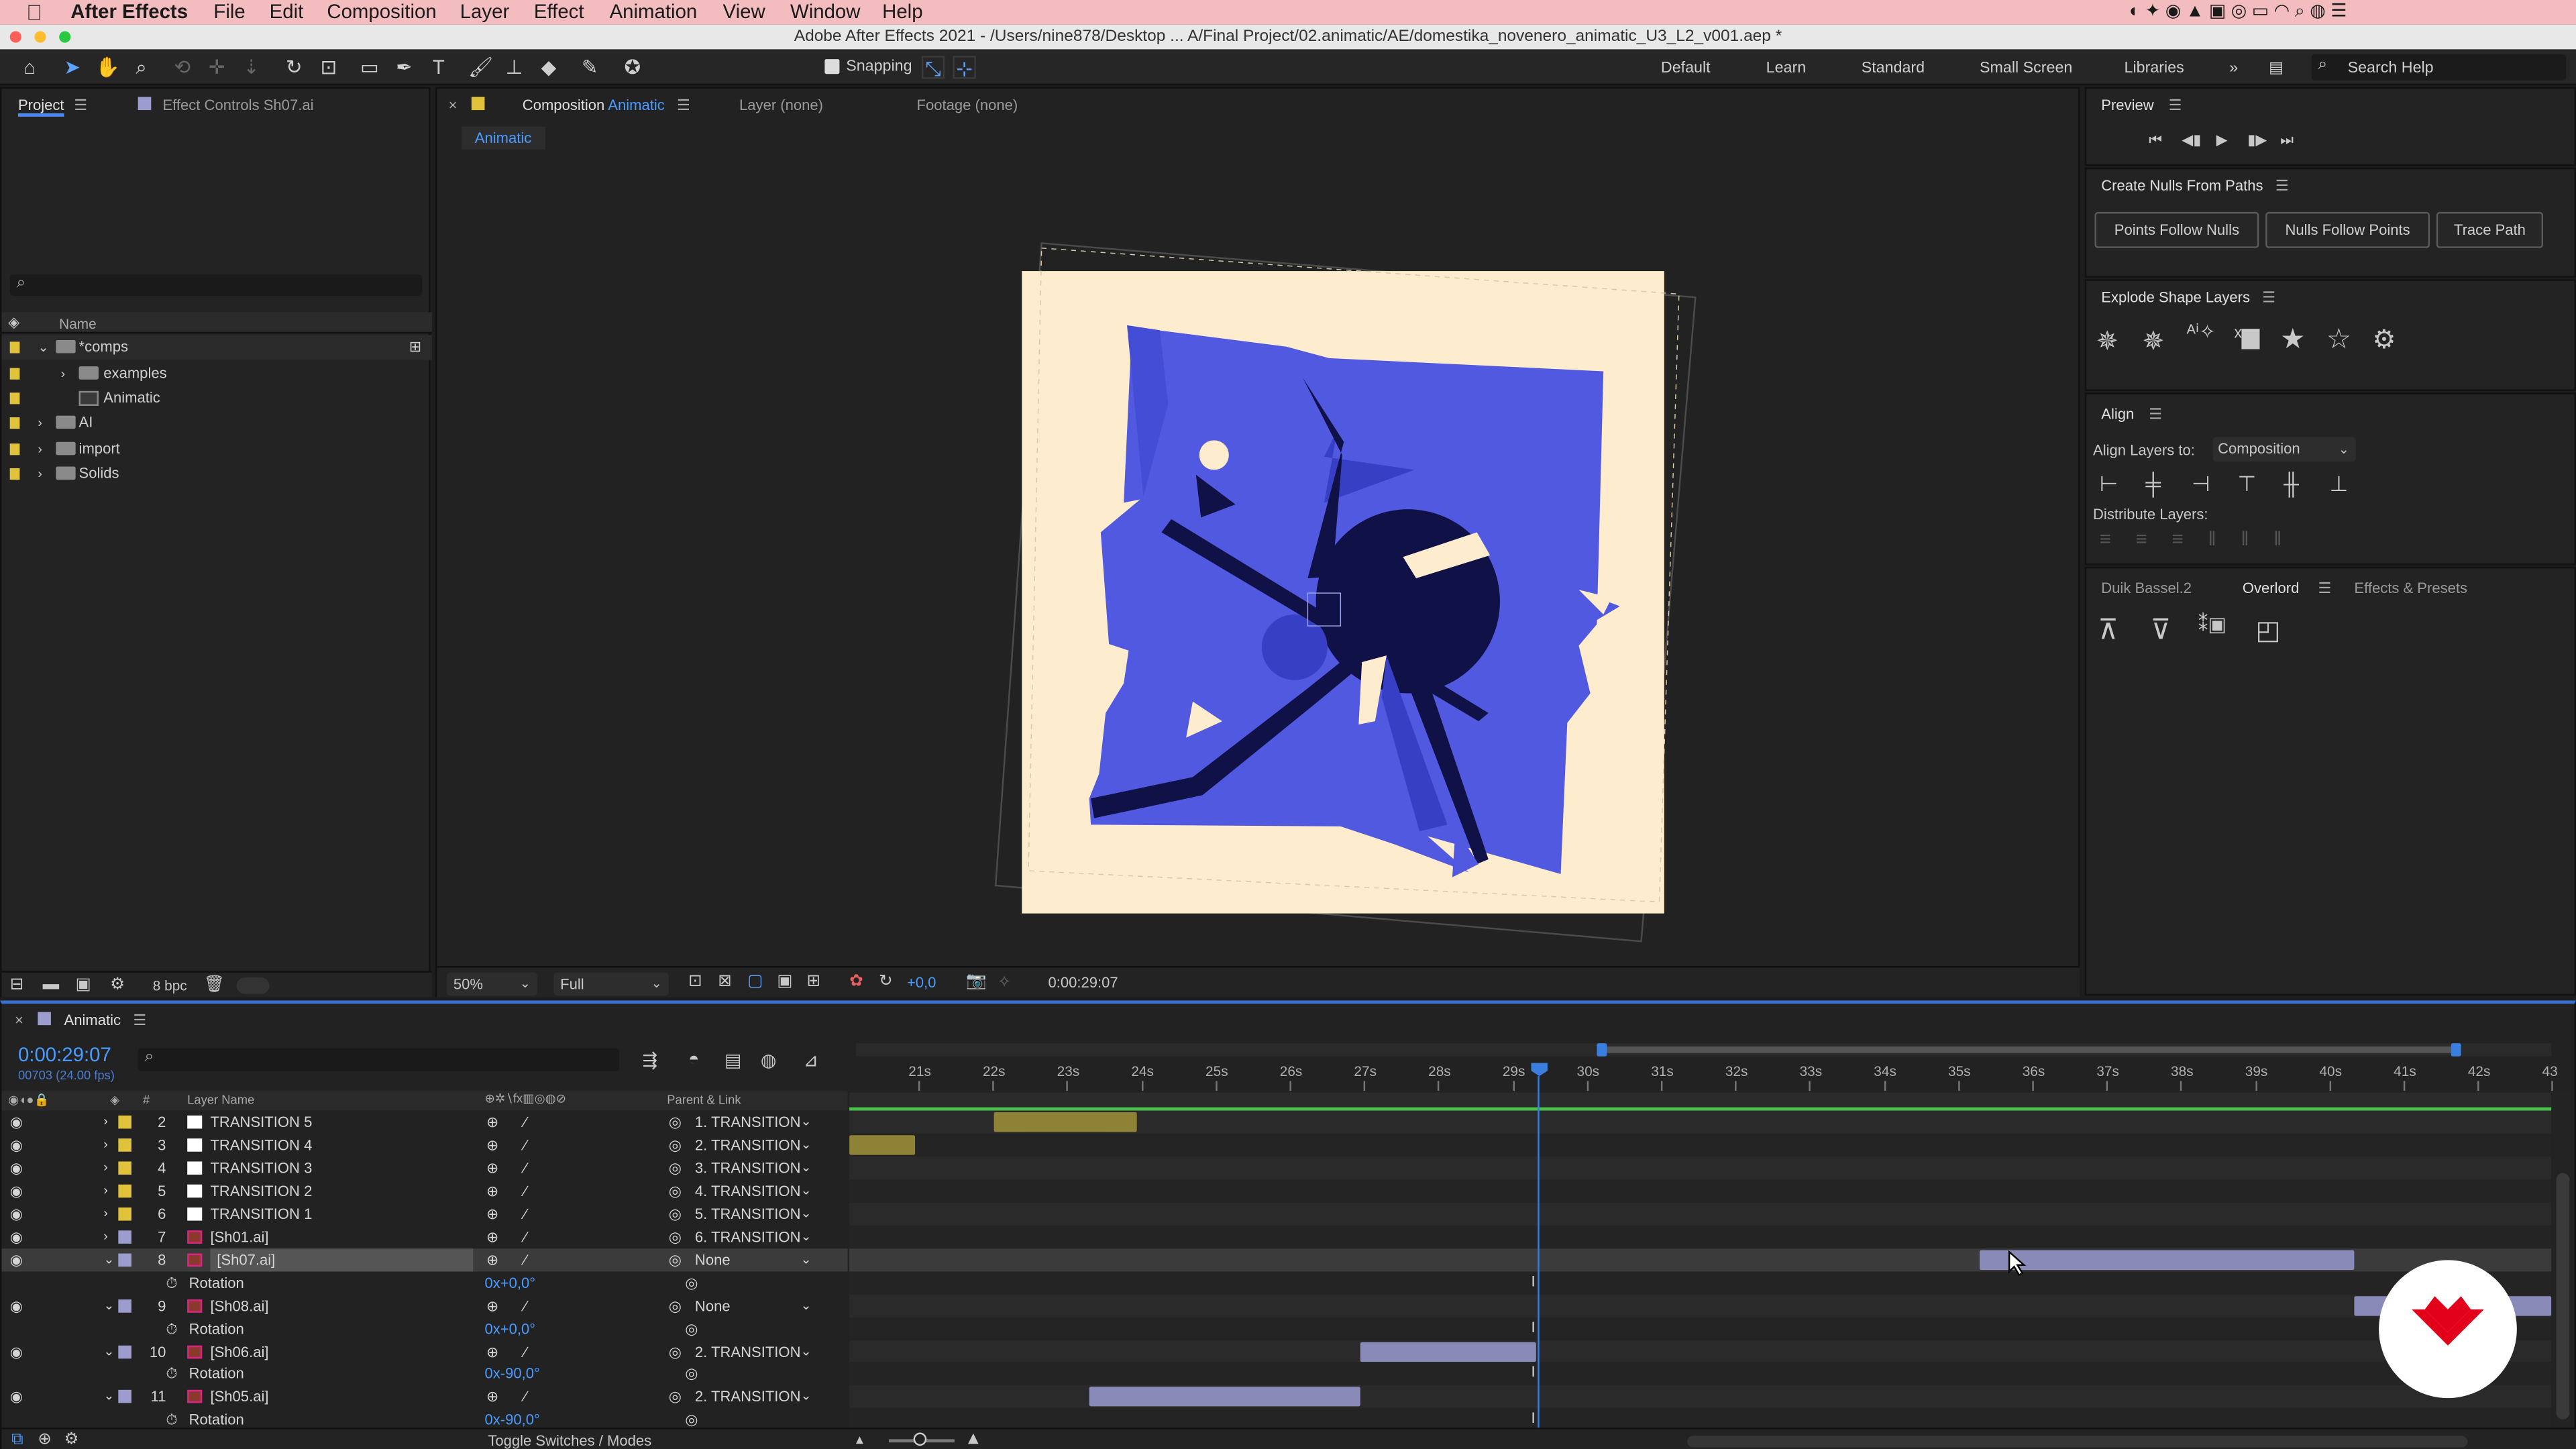  I want to click on project-item-ai: › AI, so click(216, 423).